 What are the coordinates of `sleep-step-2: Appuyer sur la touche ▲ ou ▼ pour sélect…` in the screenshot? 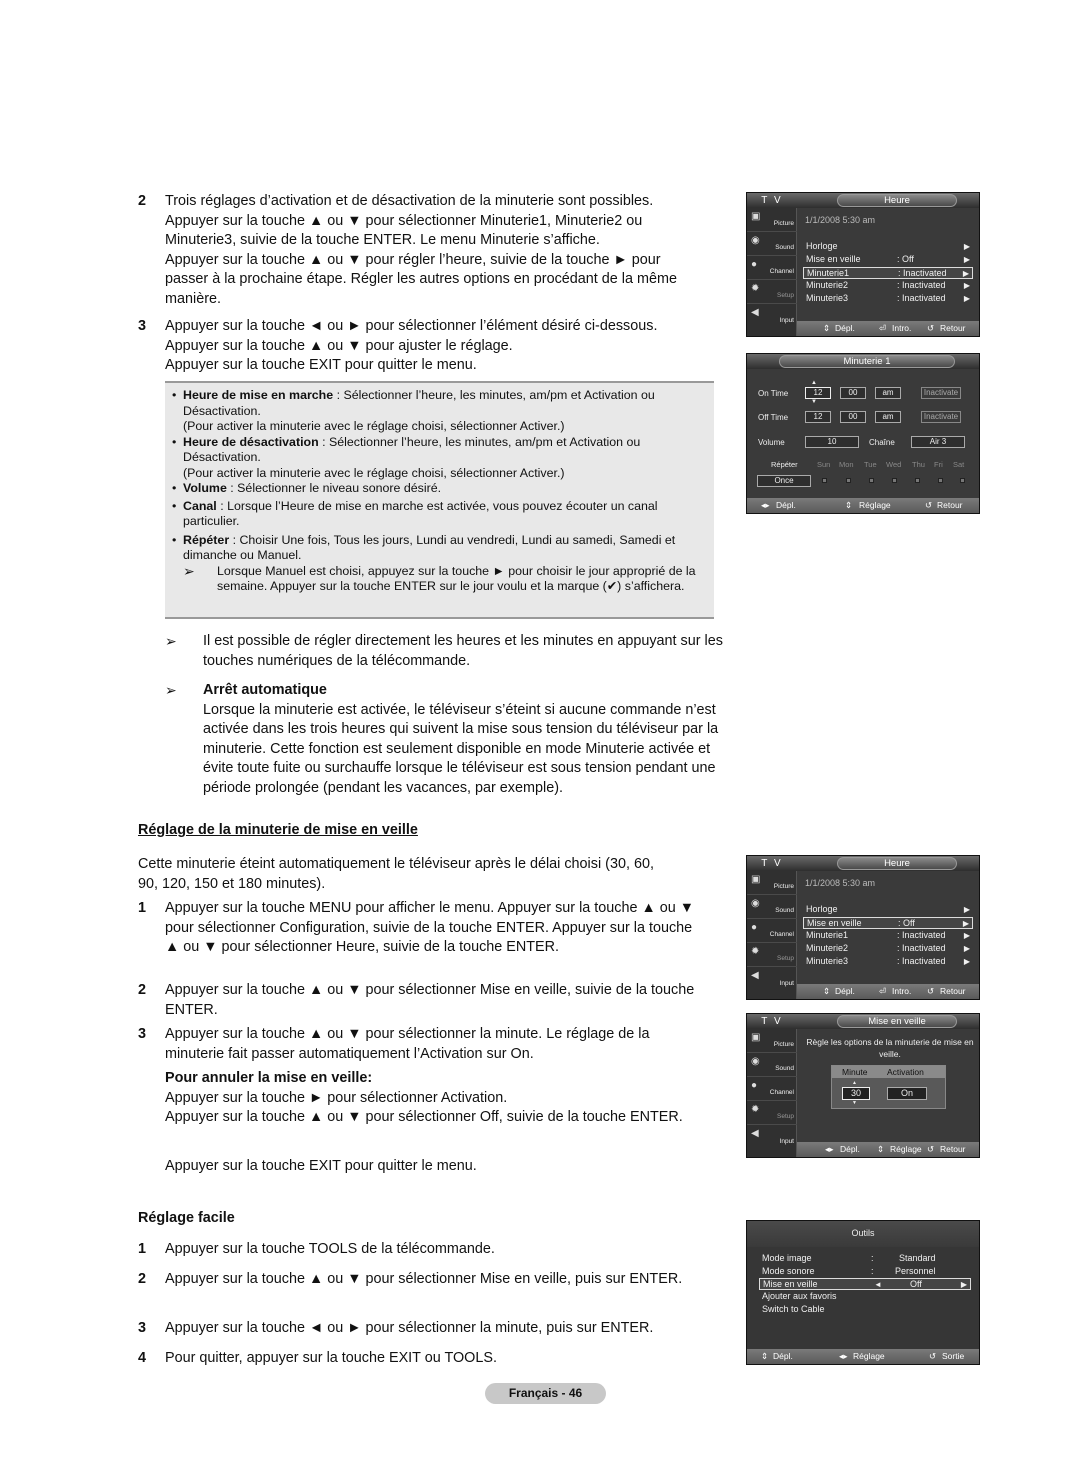 It's located at (430, 1000).